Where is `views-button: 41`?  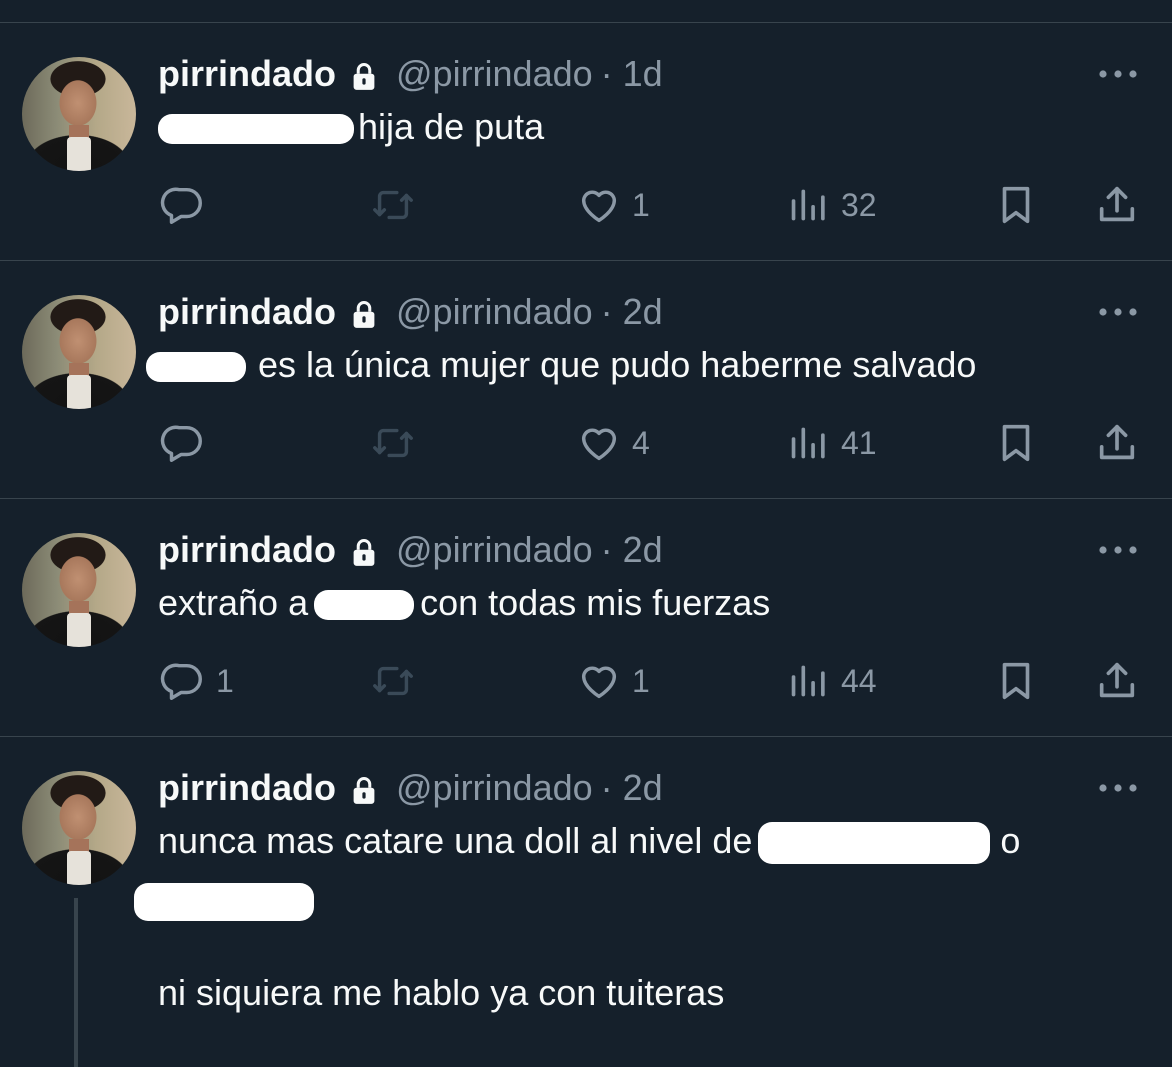 views-button: 41 is located at coordinates (831, 443).